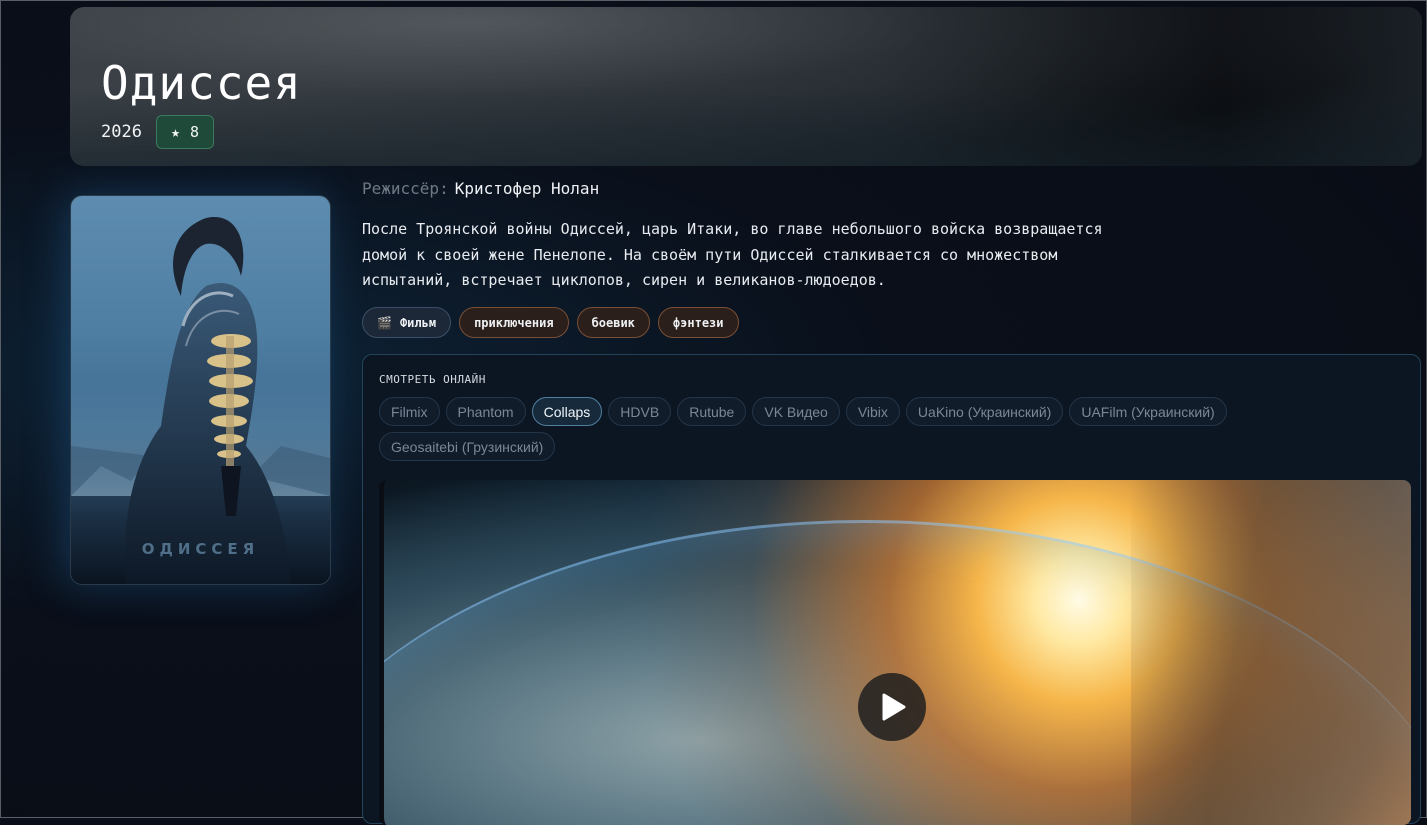  What do you see at coordinates (796, 411) in the screenshot?
I see `source-vk-video: VK Видео` at bounding box center [796, 411].